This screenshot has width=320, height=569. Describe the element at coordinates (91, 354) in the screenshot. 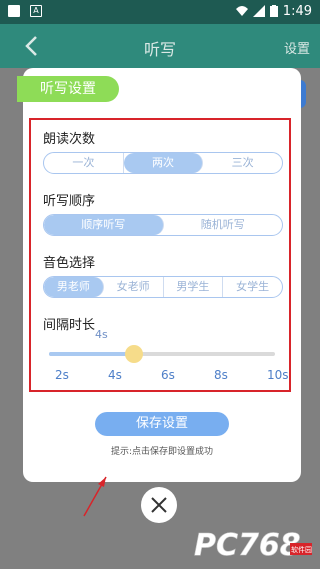

I see `slider-fill` at that location.